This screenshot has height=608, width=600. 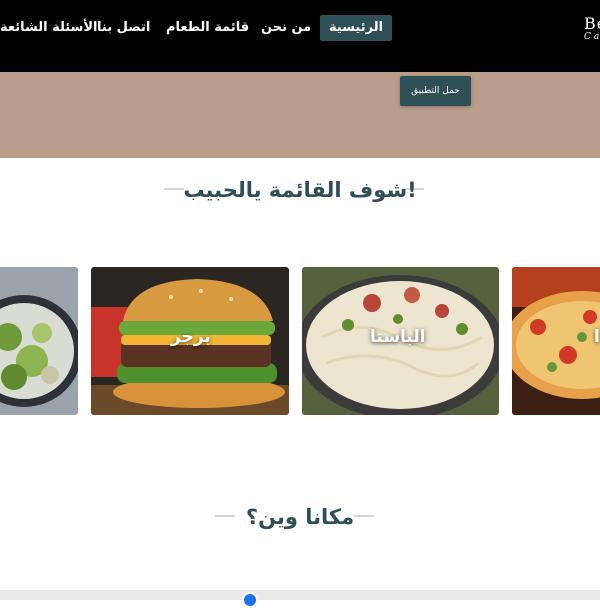 I want to click on card-label-pizza: ا, so click(x=597, y=337).